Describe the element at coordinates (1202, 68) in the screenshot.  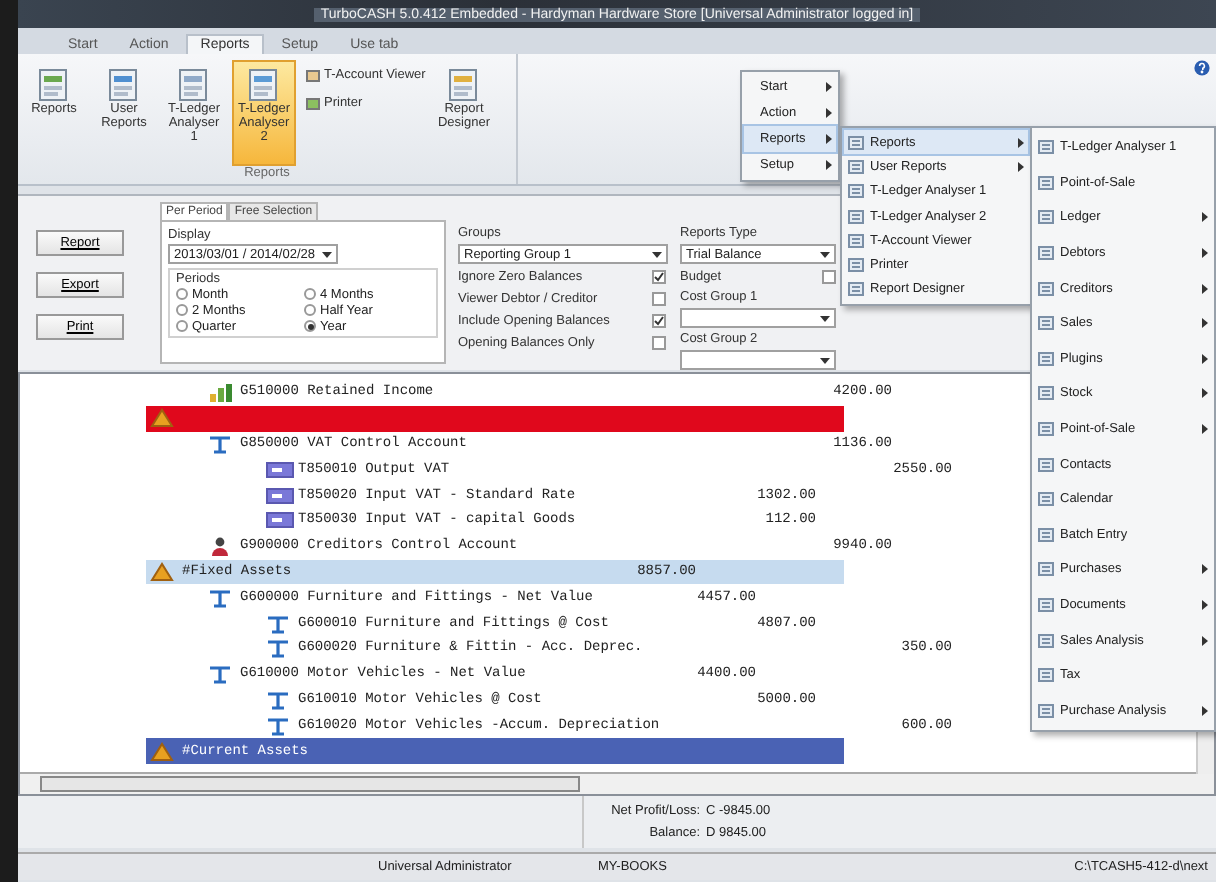
I see `help-icon` at that location.